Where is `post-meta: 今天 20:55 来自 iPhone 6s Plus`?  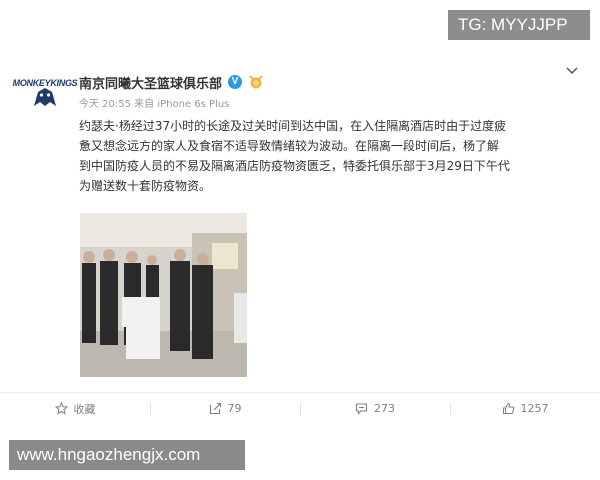 post-meta: 今天 20:55 来自 iPhone 6s Plus is located at coordinates (154, 104).